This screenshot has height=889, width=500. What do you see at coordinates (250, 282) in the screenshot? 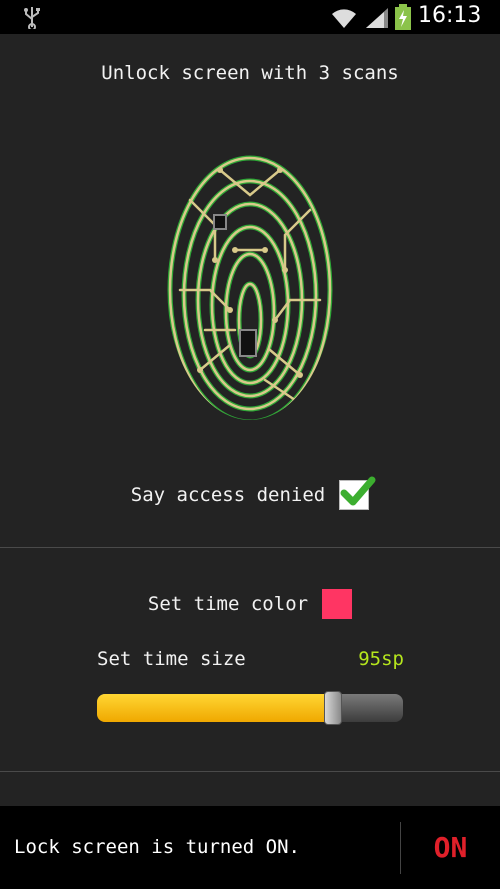
I see `fingerprint-circuit-icon` at bounding box center [250, 282].